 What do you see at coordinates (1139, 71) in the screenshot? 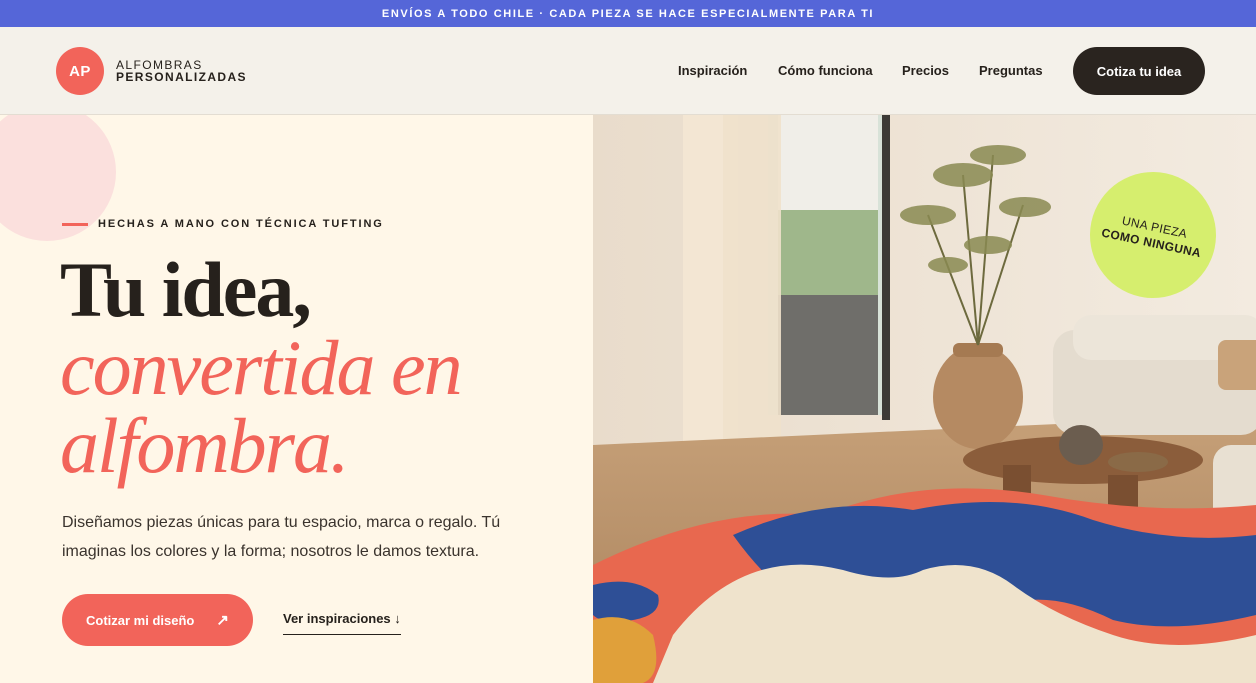
I see `quote-idea-button: Cotiza tu idea` at bounding box center [1139, 71].